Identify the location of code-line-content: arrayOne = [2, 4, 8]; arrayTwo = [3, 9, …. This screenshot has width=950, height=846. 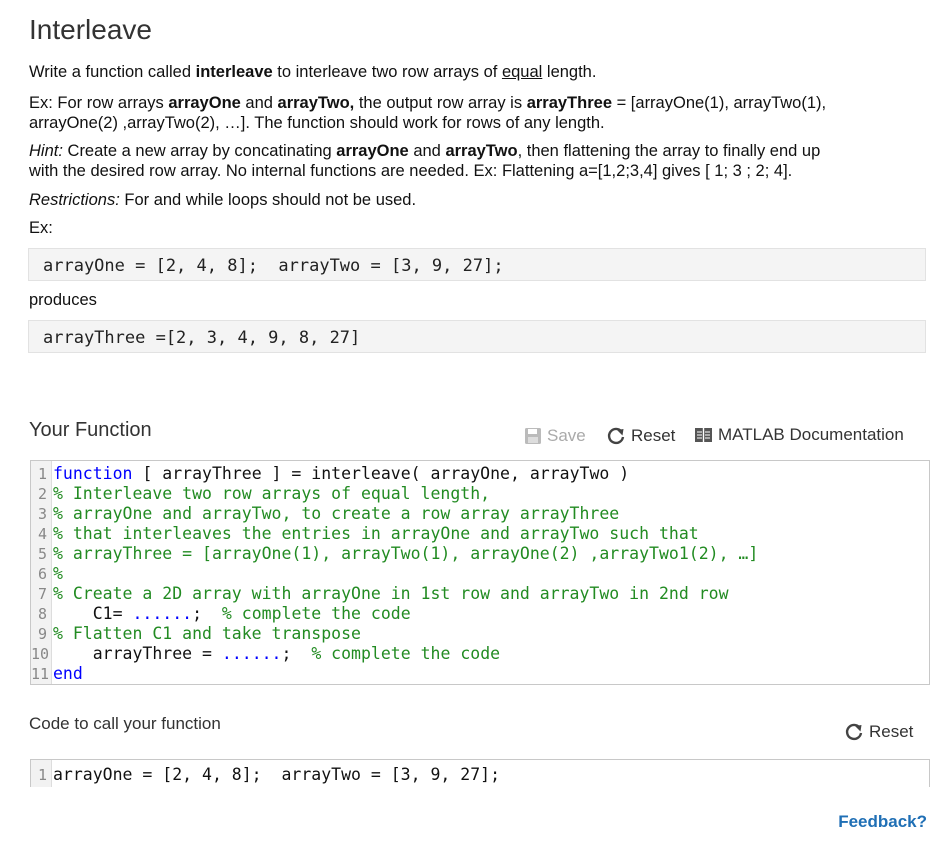
(276, 774).